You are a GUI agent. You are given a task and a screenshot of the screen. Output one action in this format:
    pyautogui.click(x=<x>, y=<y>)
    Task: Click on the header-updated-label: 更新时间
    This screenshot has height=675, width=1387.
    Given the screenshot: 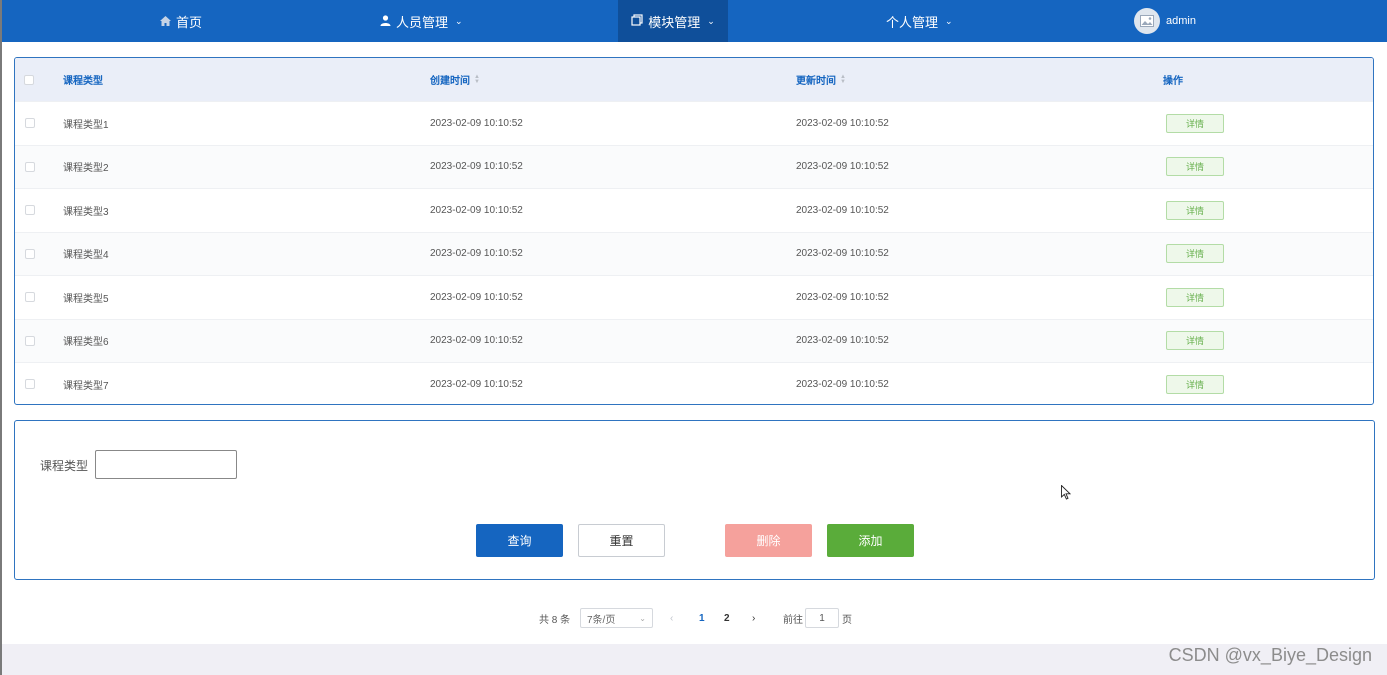 What is the action you would take?
    pyautogui.click(x=816, y=81)
    